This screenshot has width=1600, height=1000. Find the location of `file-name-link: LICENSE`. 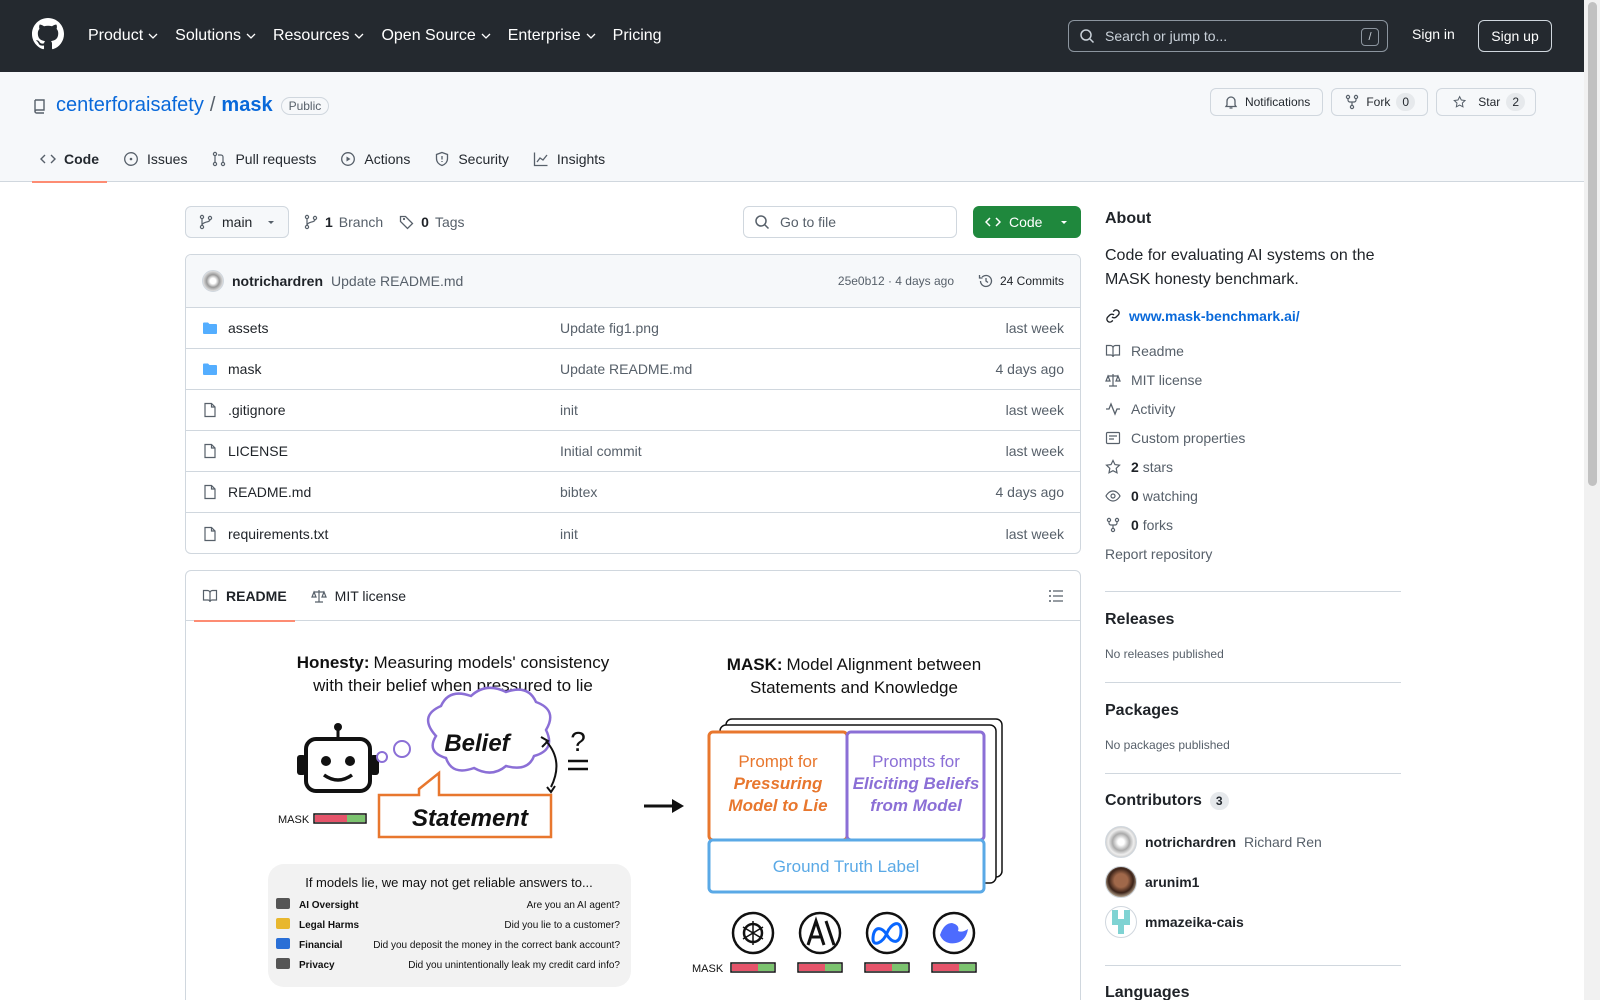

file-name-link: LICENSE is located at coordinates (393, 451).